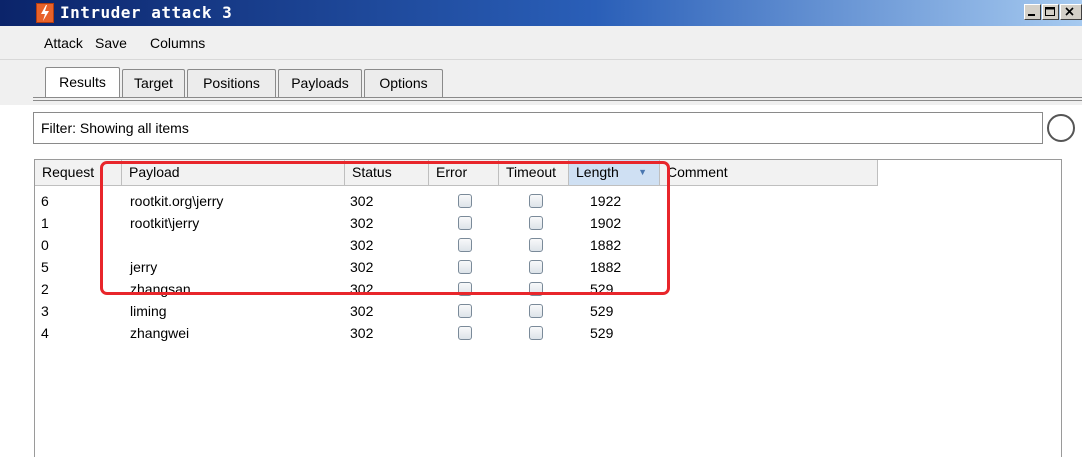 This screenshot has width=1082, height=457. What do you see at coordinates (456, 267) in the screenshot?
I see `table-row: 5 jerry 302 1882` at bounding box center [456, 267].